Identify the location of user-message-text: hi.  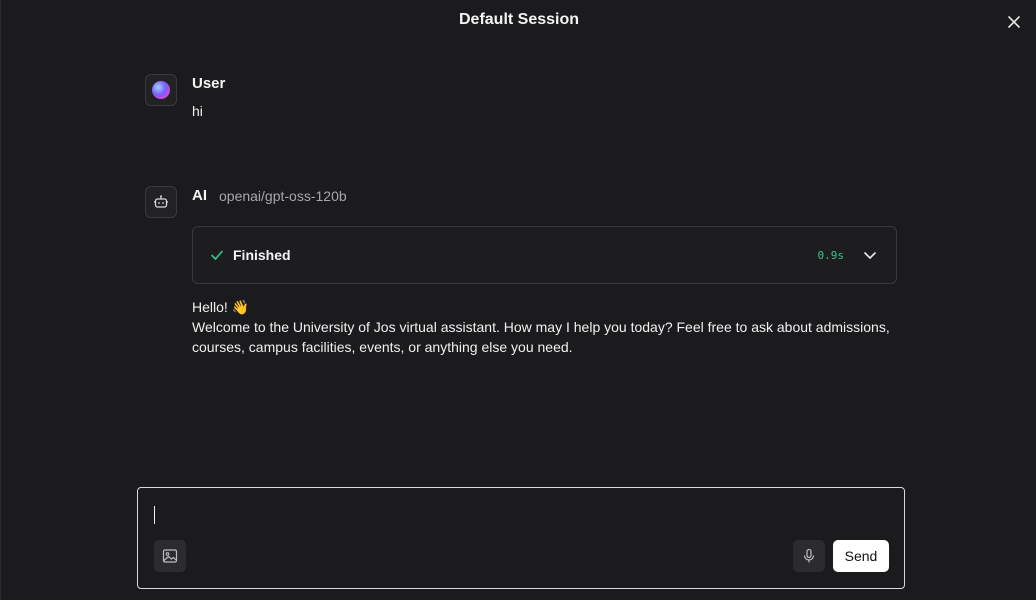
(197, 111).